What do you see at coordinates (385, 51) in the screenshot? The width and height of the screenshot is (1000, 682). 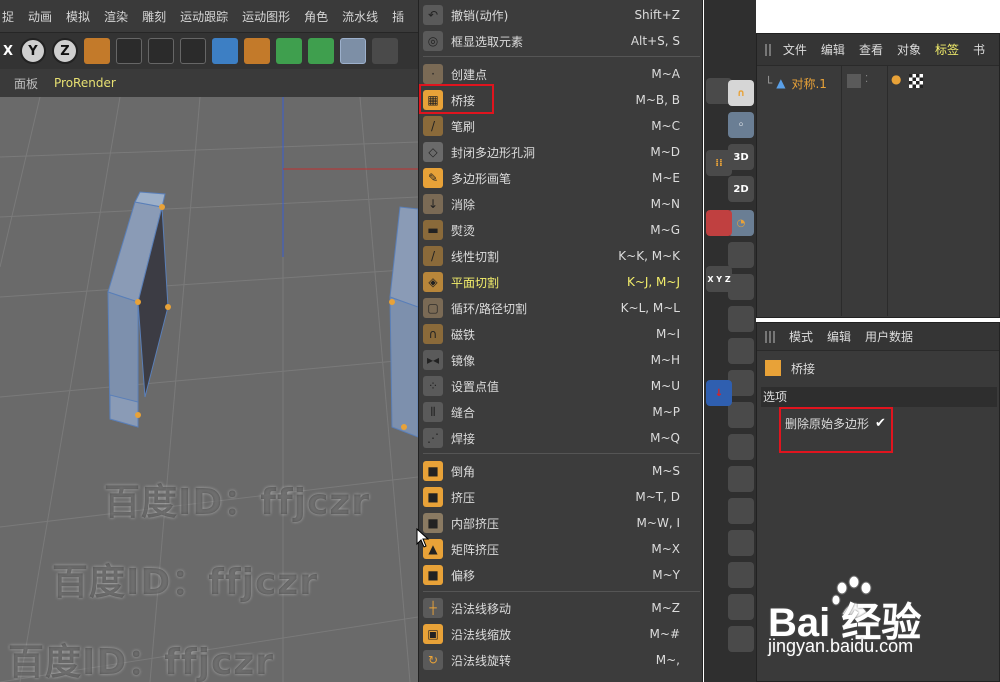 I see `floor-icon` at bounding box center [385, 51].